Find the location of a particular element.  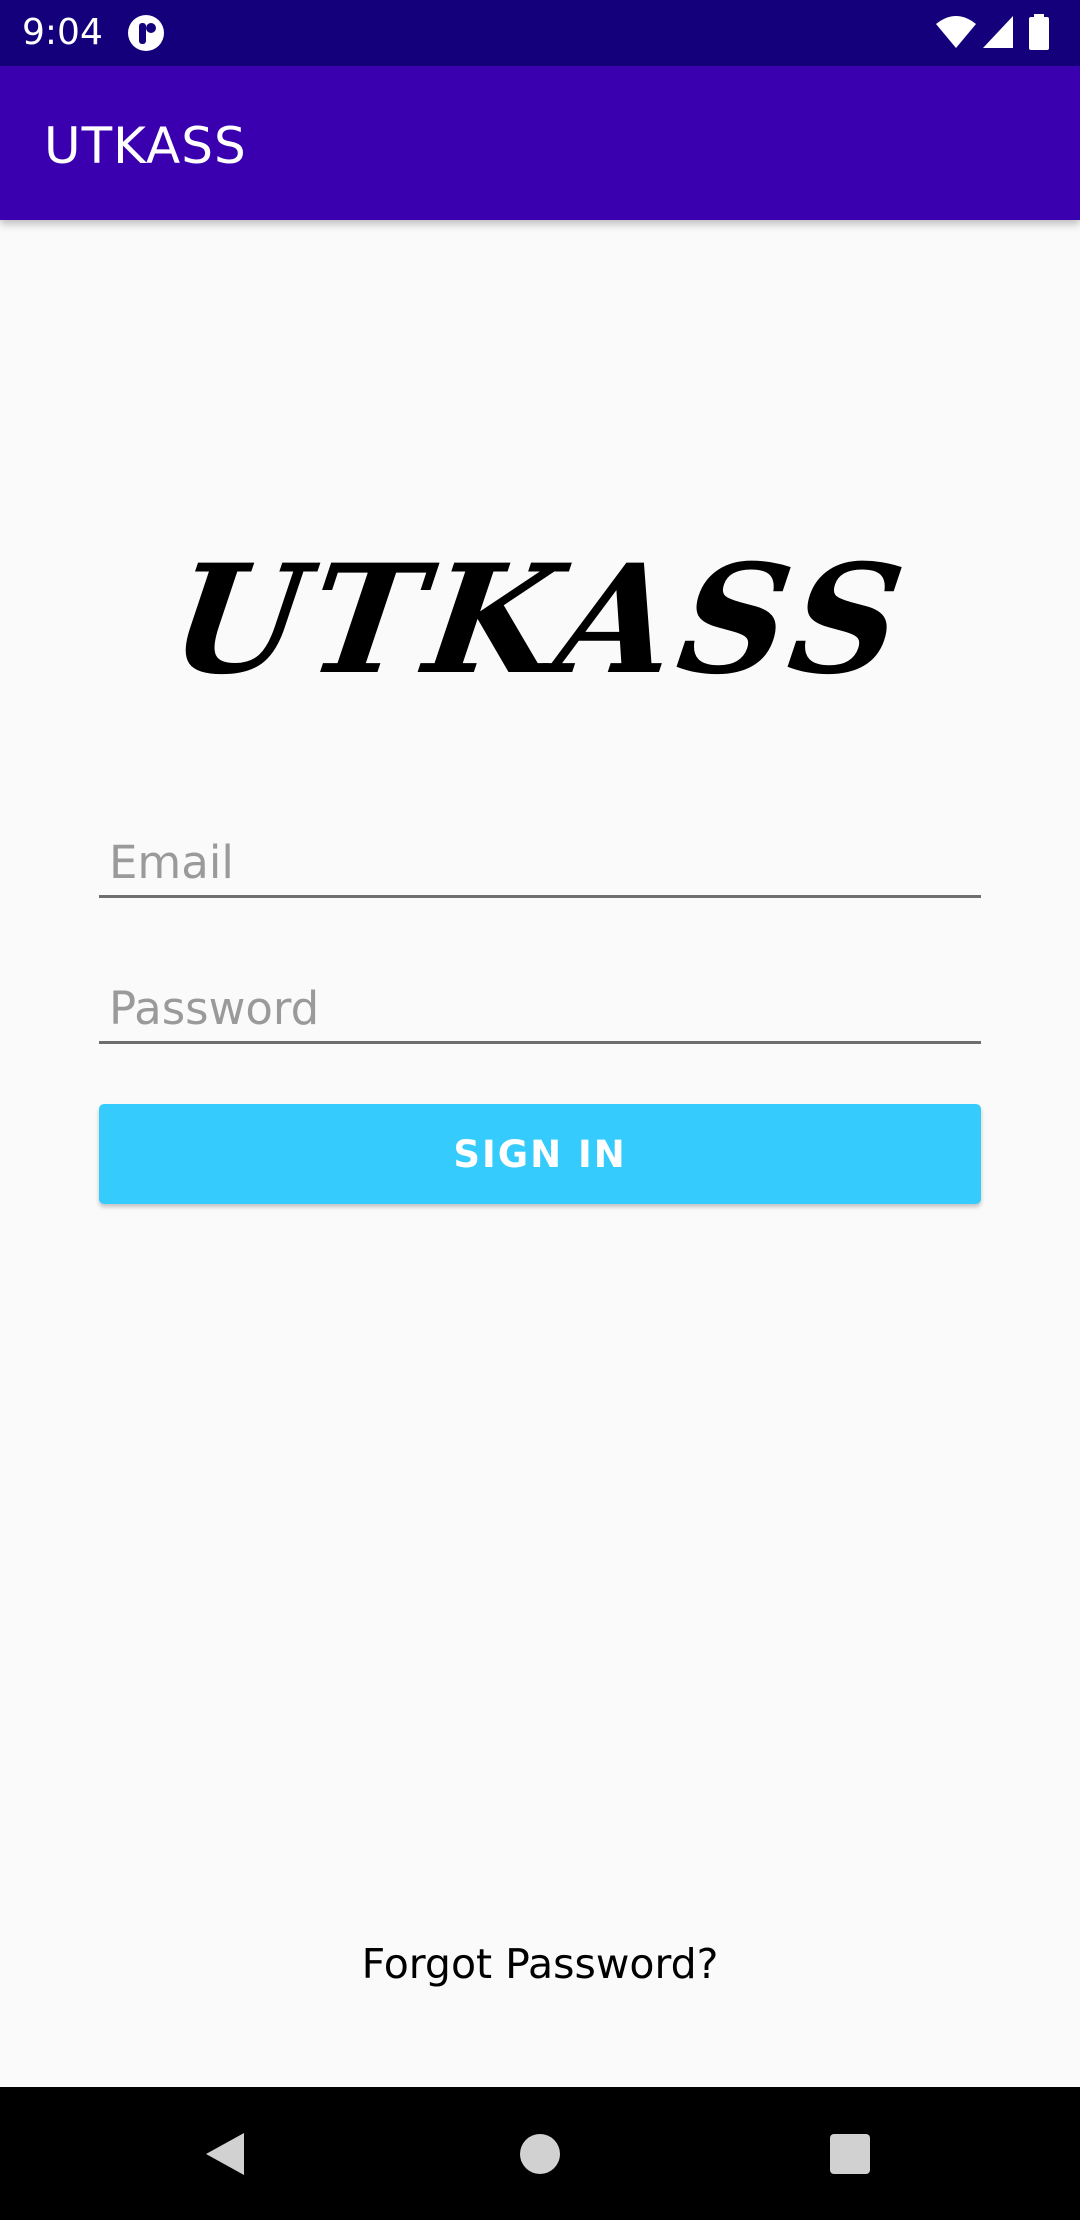

home-icon is located at coordinates (540, 2153).